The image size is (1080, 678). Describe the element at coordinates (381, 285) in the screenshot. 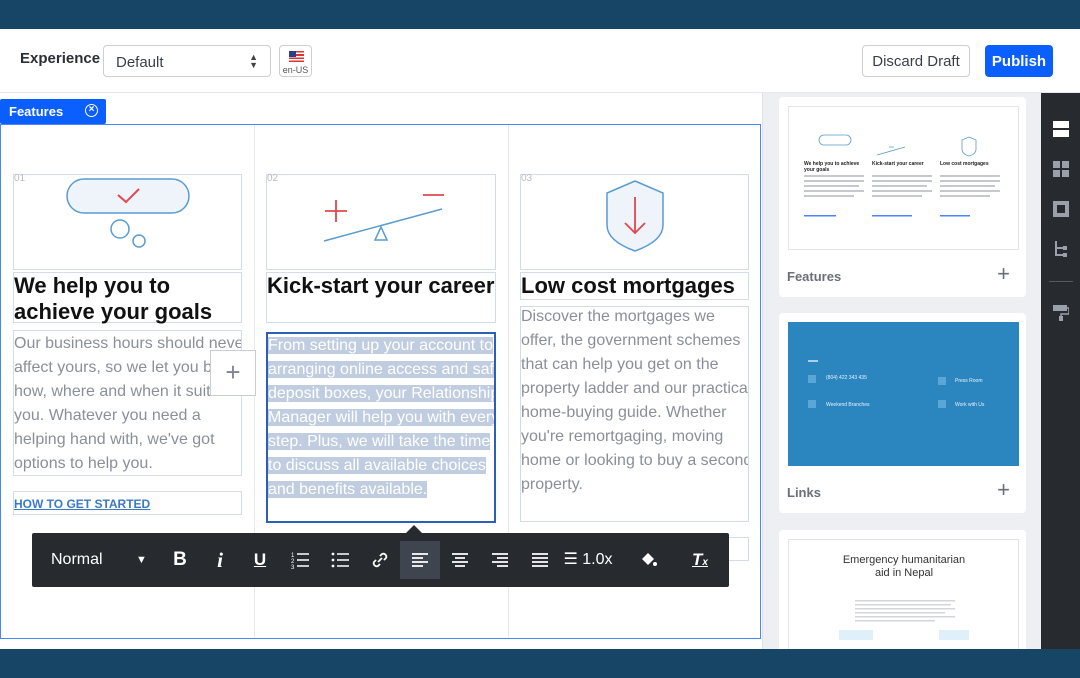

I see `column-title: Kick-start your career` at that location.